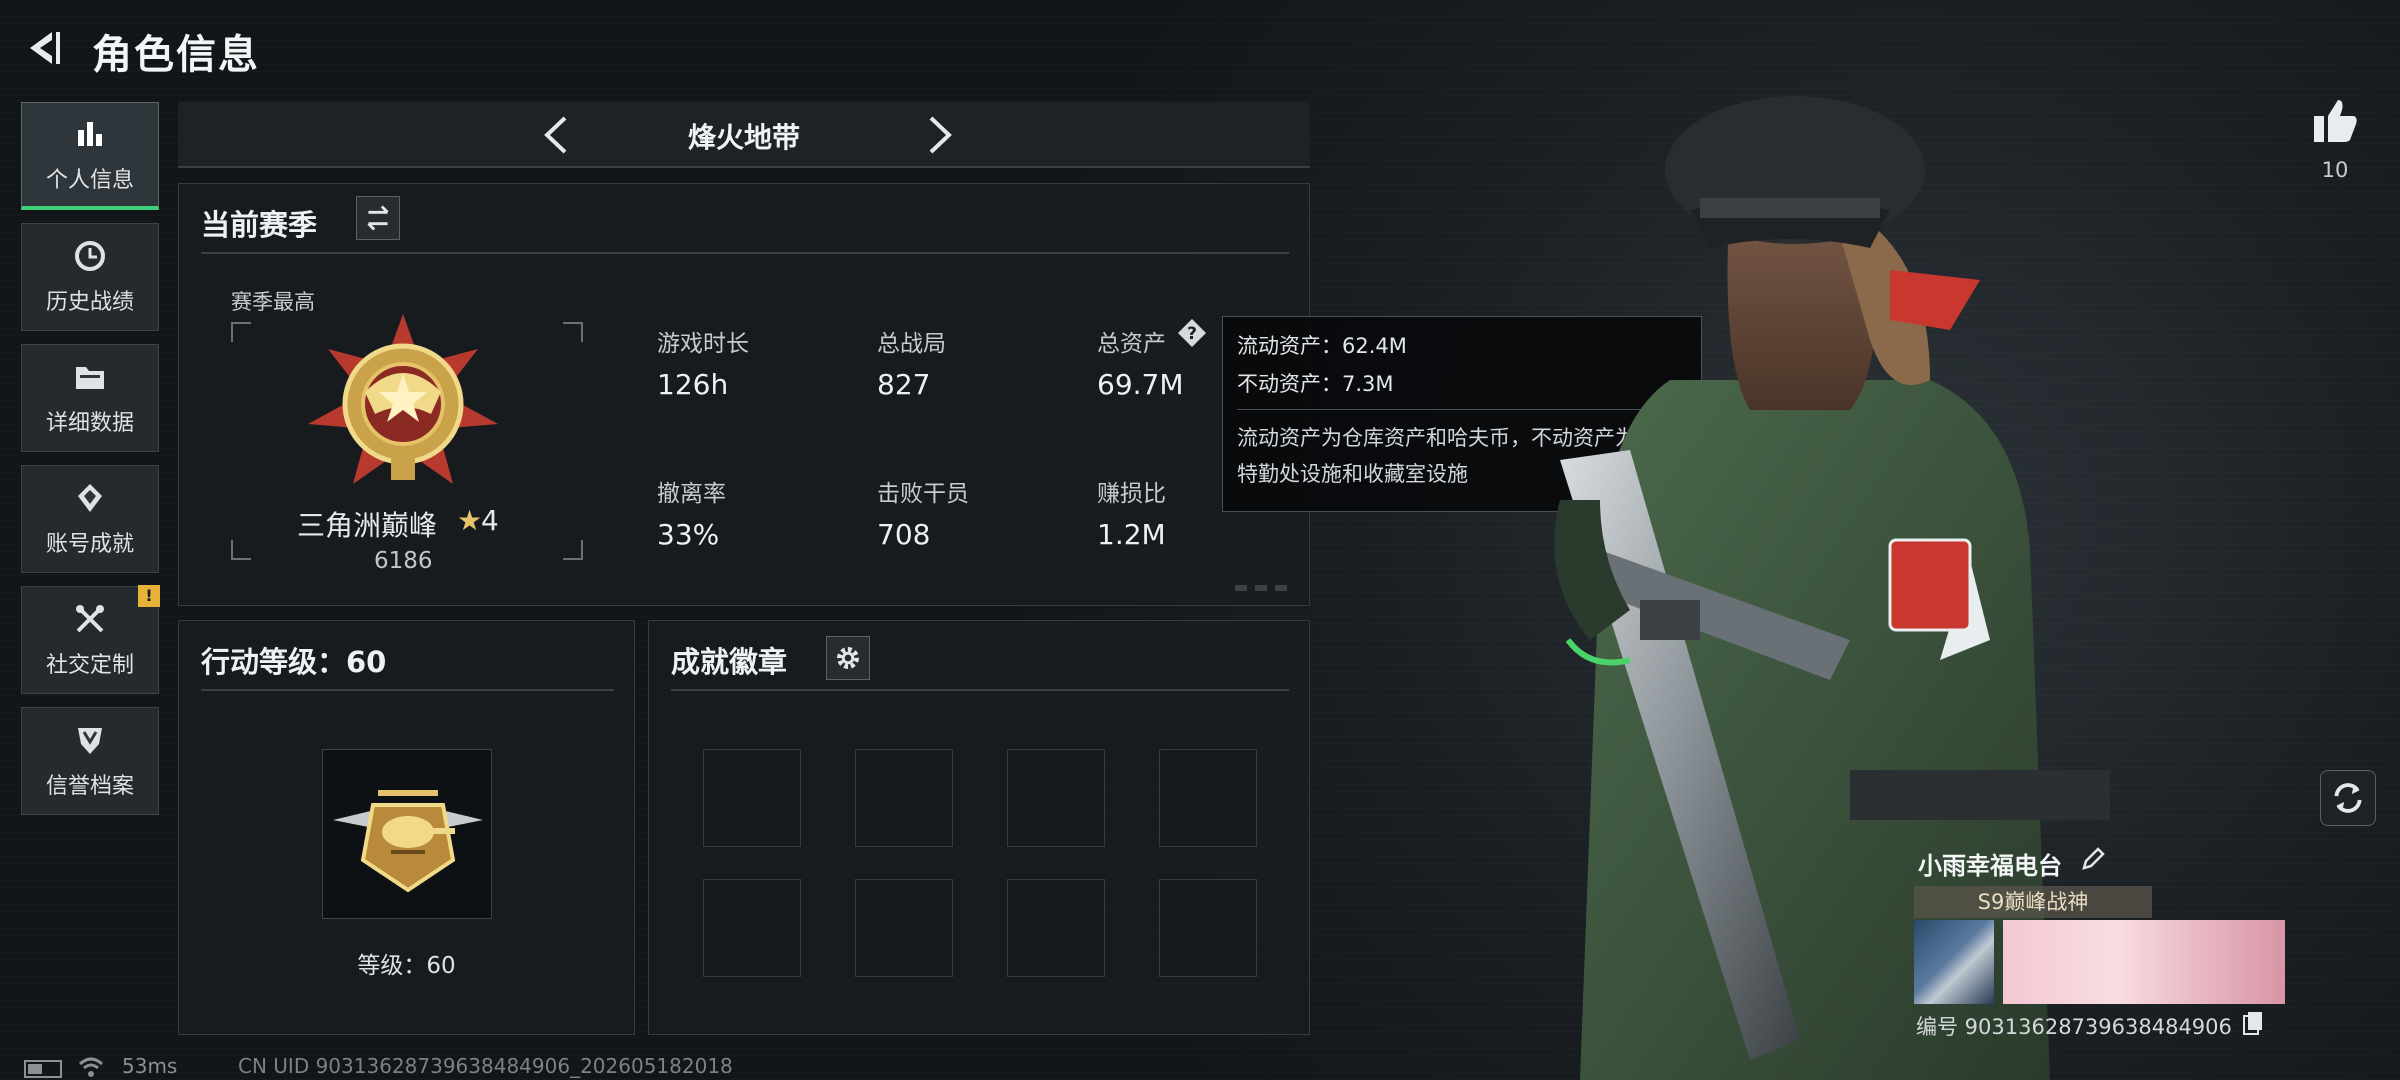 The width and height of the screenshot is (2400, 1080). Describe the element at coordinates (938, 135) in the screenshot. I see `chevron-right-icon` at that location.